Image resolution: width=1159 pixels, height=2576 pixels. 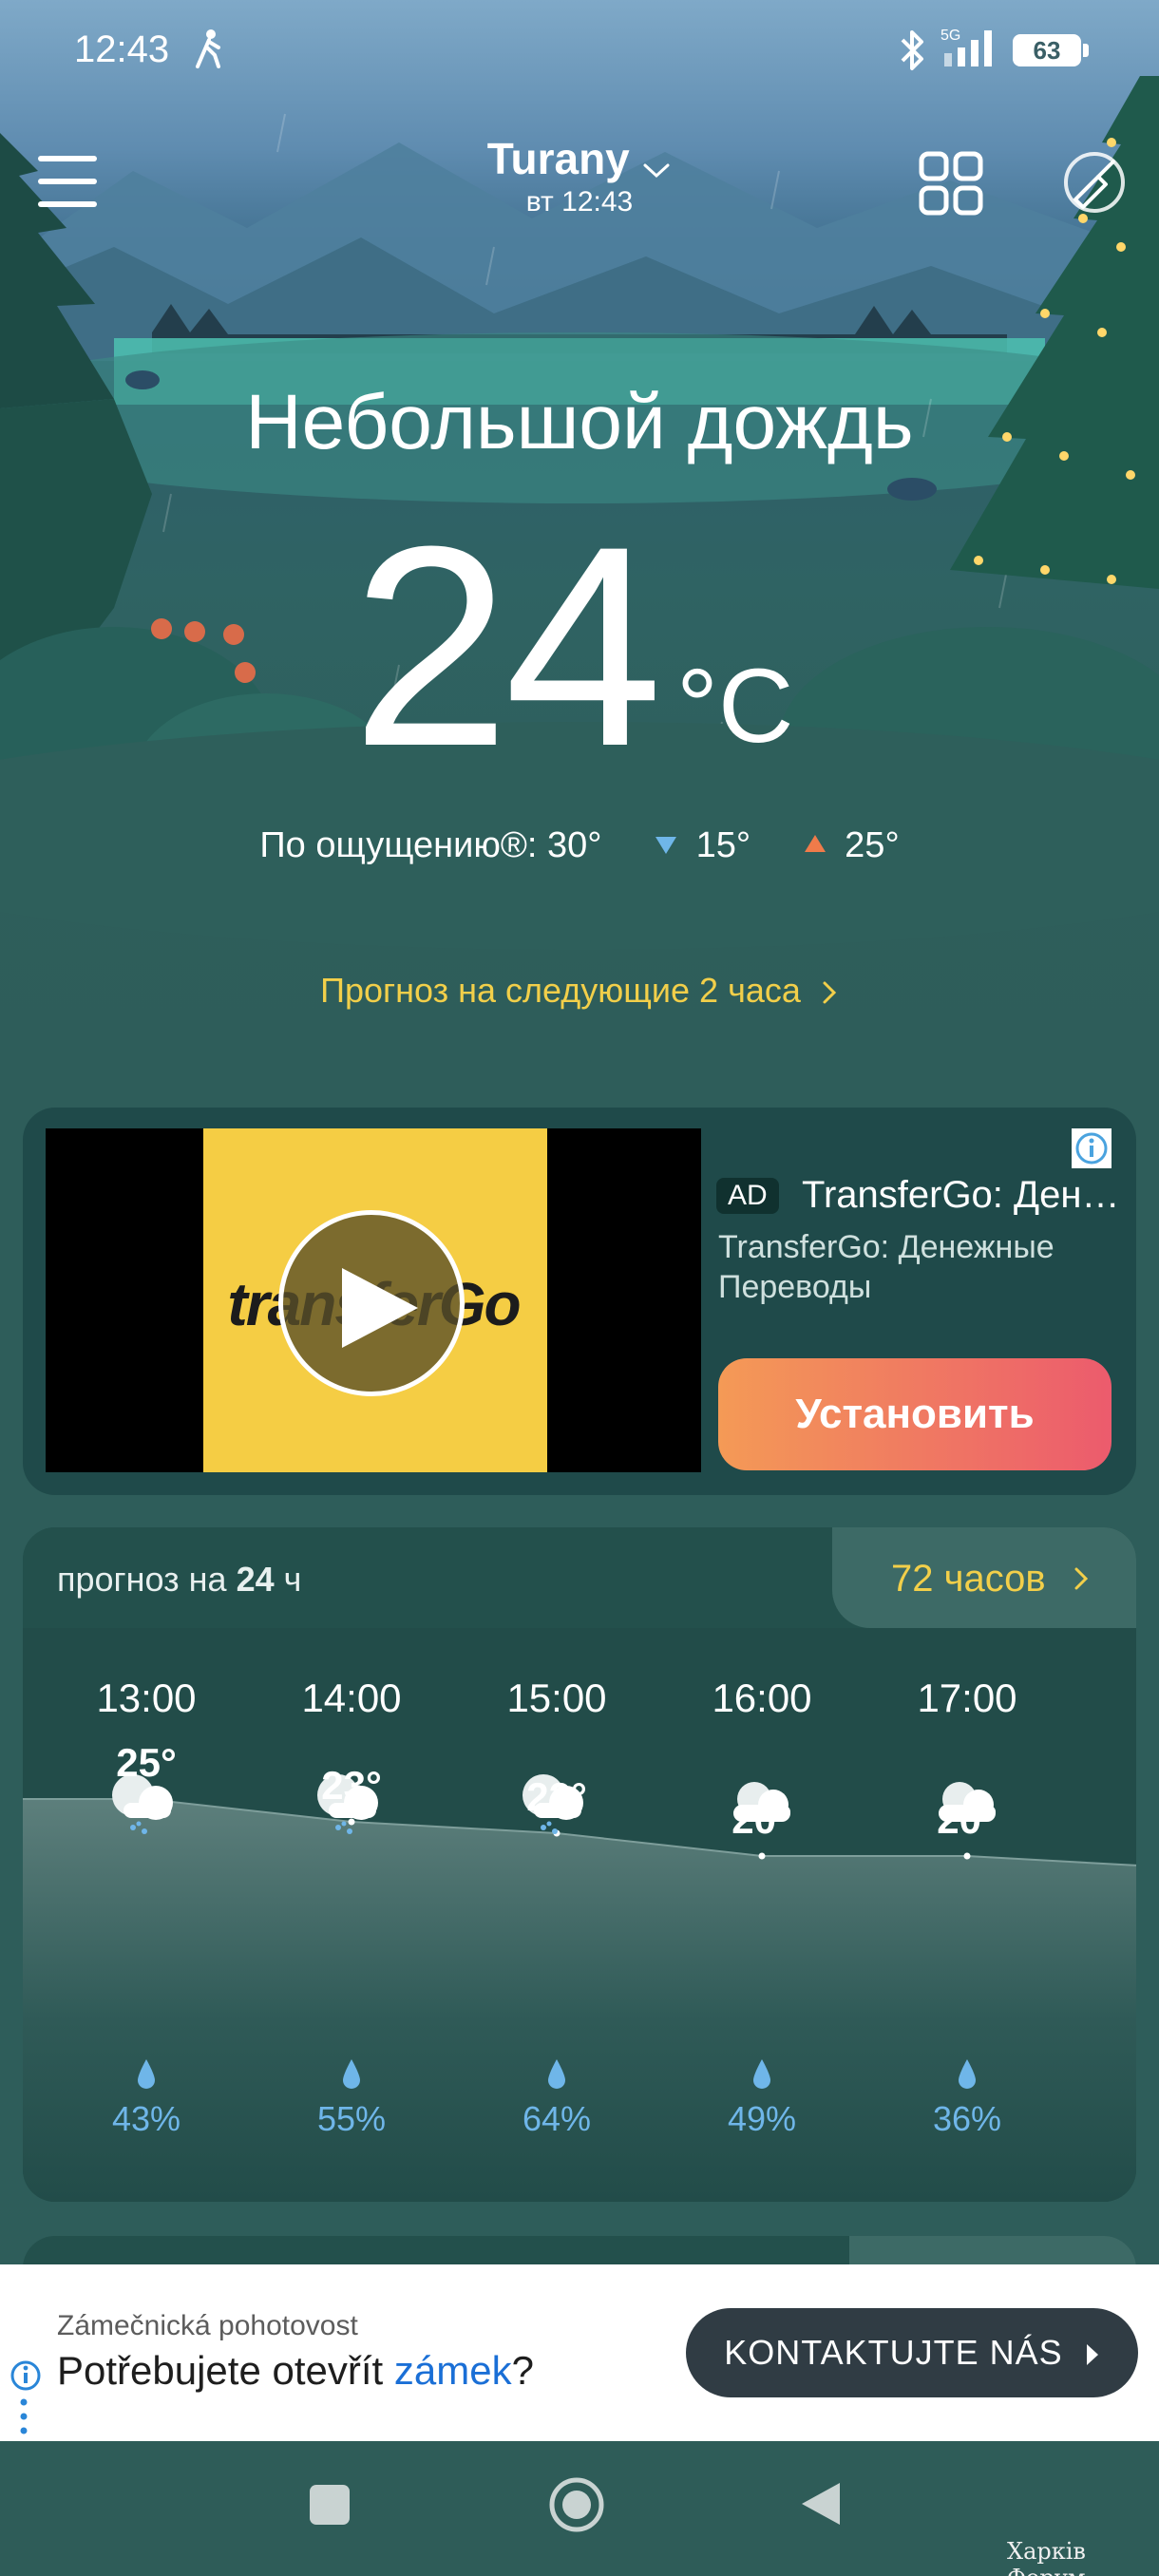 I want to click on banner-headline: Potřebujete otevřít zámek?, so click(x=295, y=2371).